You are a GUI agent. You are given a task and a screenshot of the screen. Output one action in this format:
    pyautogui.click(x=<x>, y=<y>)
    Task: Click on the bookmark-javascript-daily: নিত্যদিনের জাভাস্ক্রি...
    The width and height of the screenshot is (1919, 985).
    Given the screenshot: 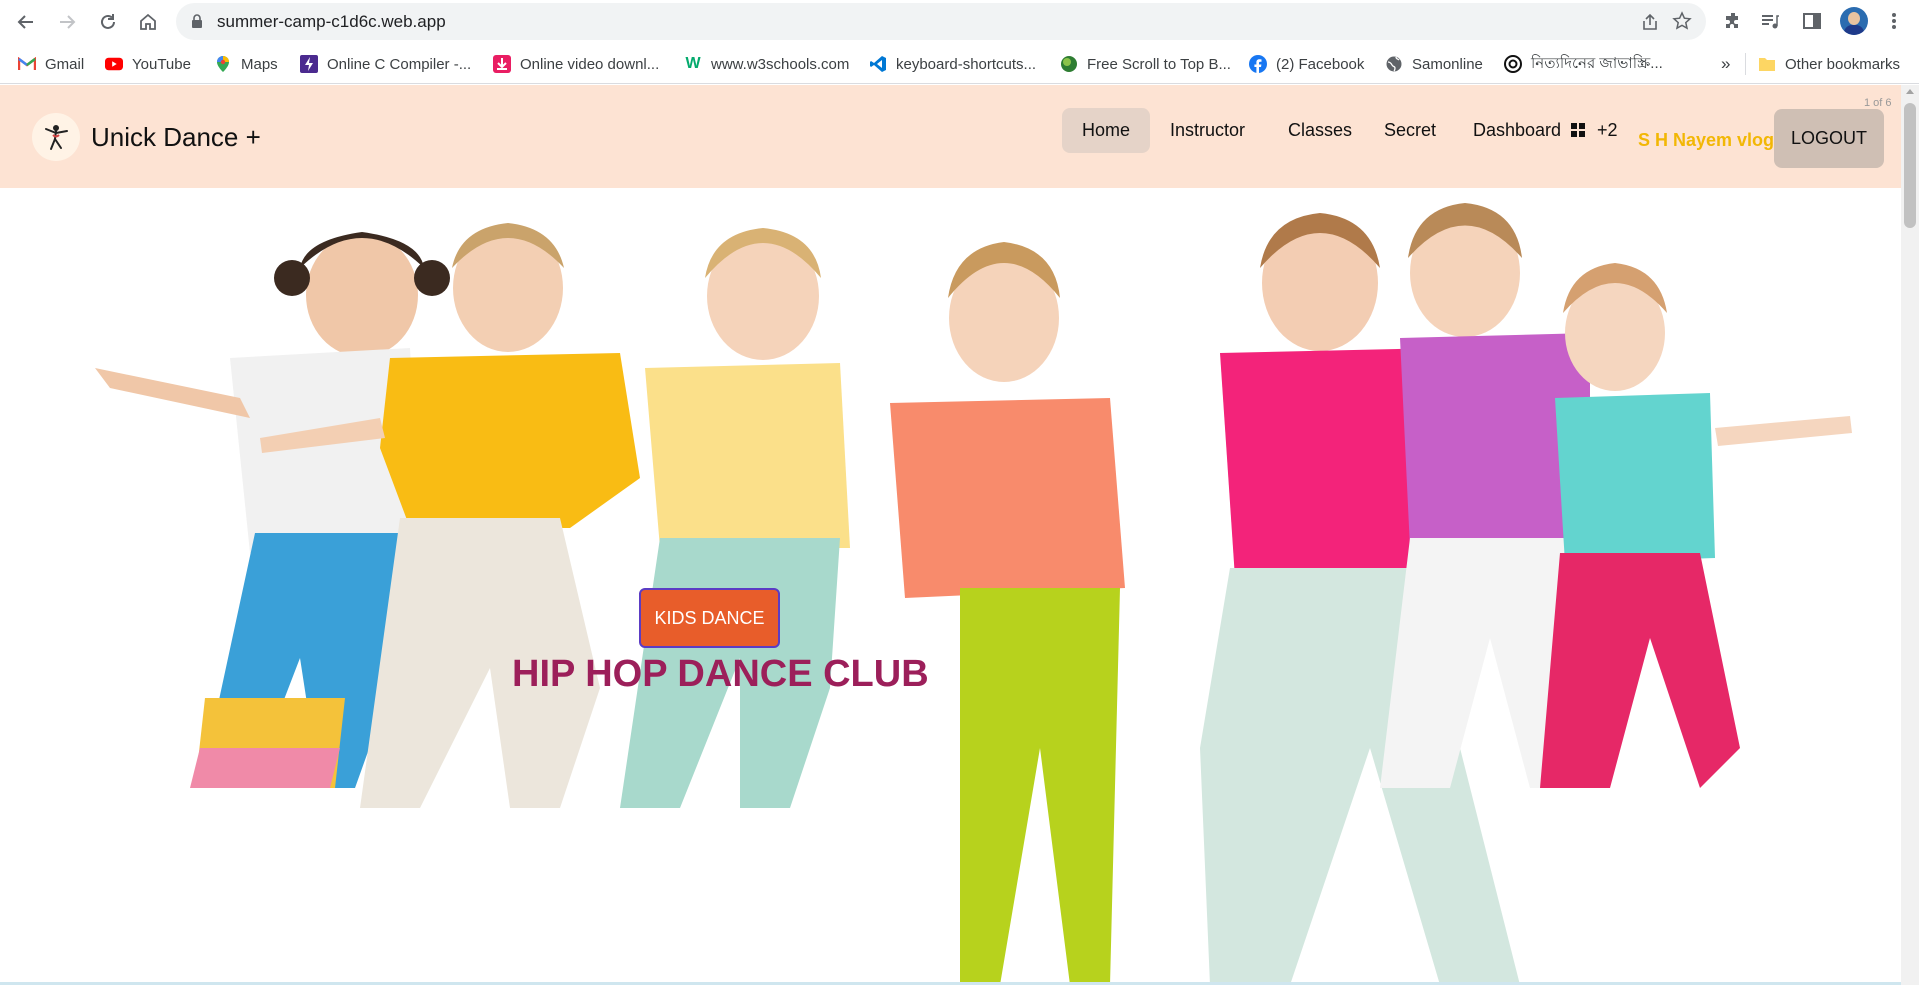 What is the action you would take?
    pyautogui.click(x=1583, y=64)
    